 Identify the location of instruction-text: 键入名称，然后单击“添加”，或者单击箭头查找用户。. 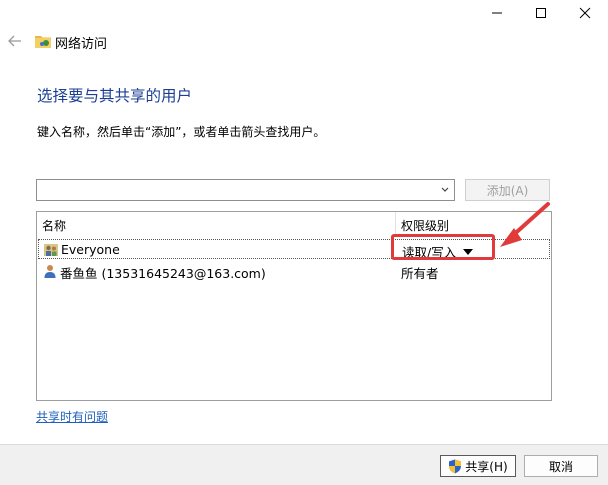
(181, 132).